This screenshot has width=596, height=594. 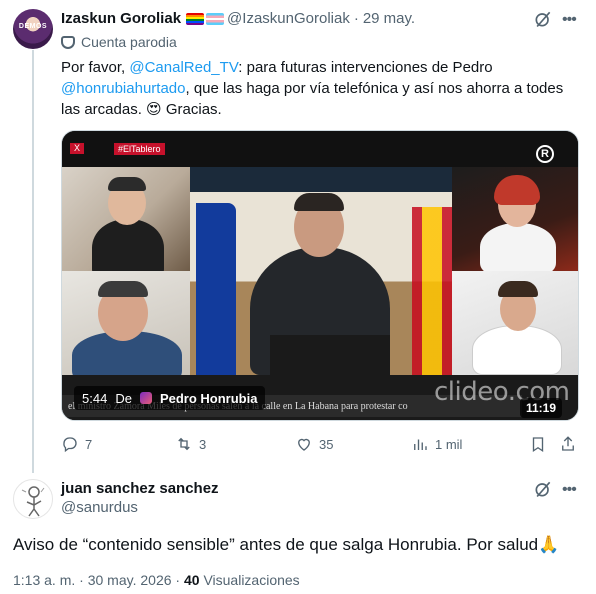 I want to click on text-part: Gracias., so click(x=191, y=109).